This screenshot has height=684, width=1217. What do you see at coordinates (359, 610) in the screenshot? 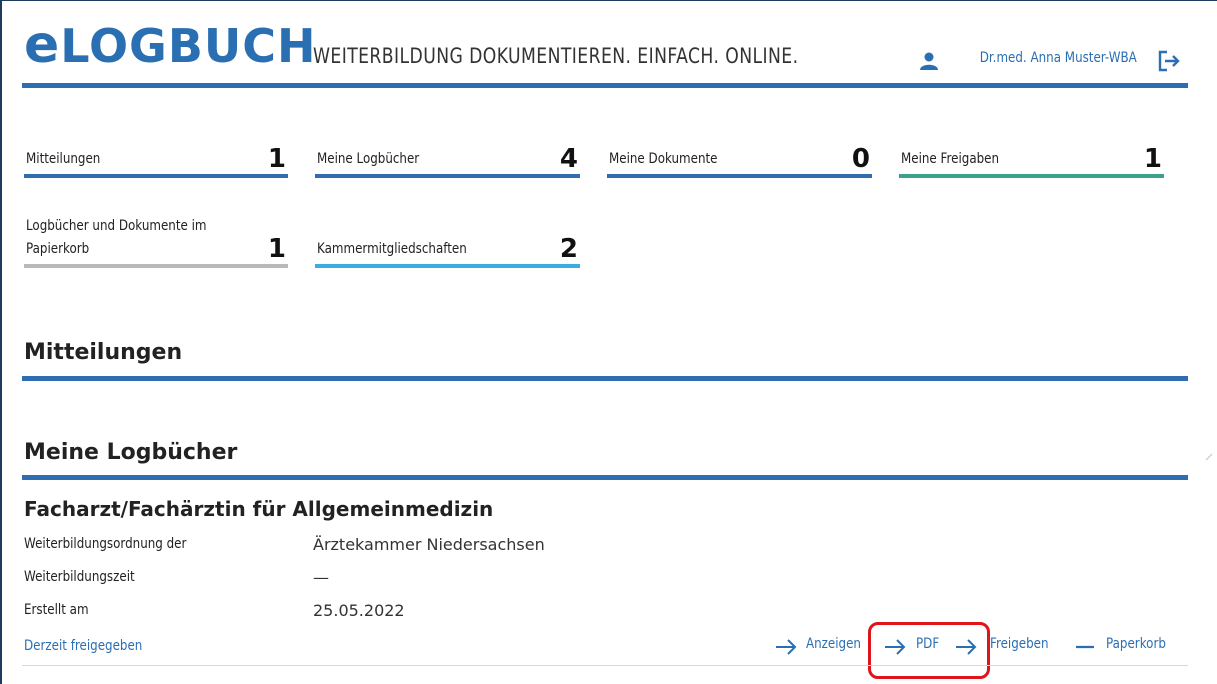
I see `row-value: 25.05.2022` at bounding box center [359, 610].